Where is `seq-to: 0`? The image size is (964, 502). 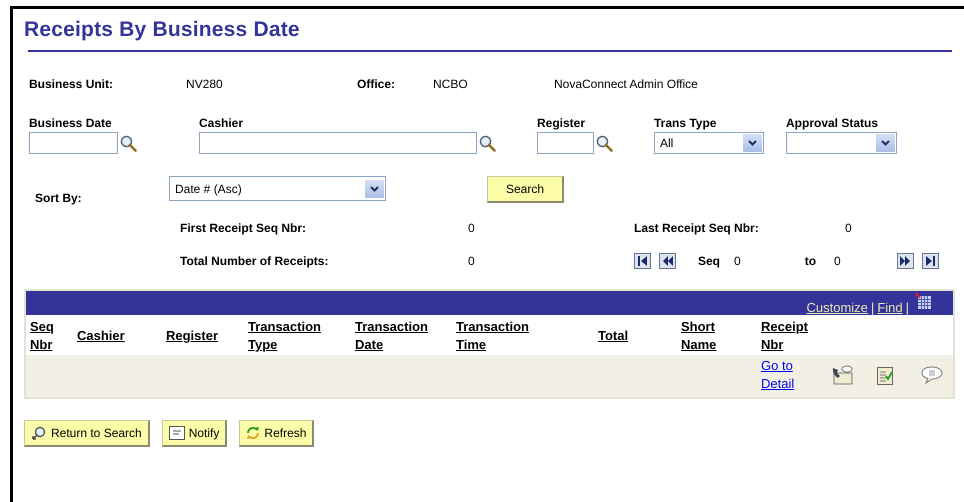 seq-to: 0 is located at coordinates (837, 261).